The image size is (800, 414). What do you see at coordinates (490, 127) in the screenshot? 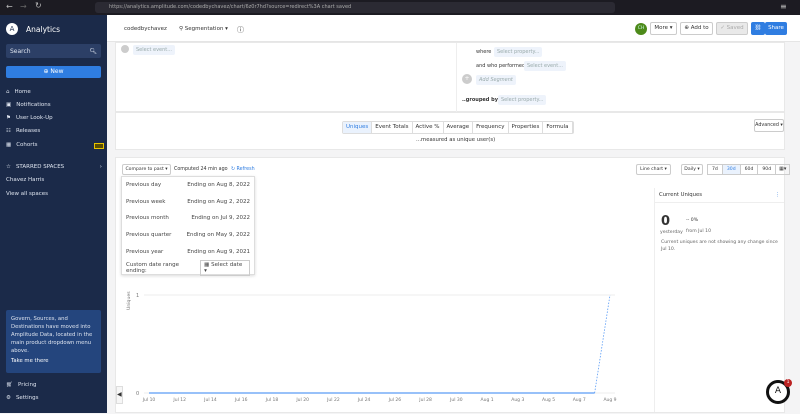
I see `tab-frequency: Frequency` at bounding box center [490, 127].